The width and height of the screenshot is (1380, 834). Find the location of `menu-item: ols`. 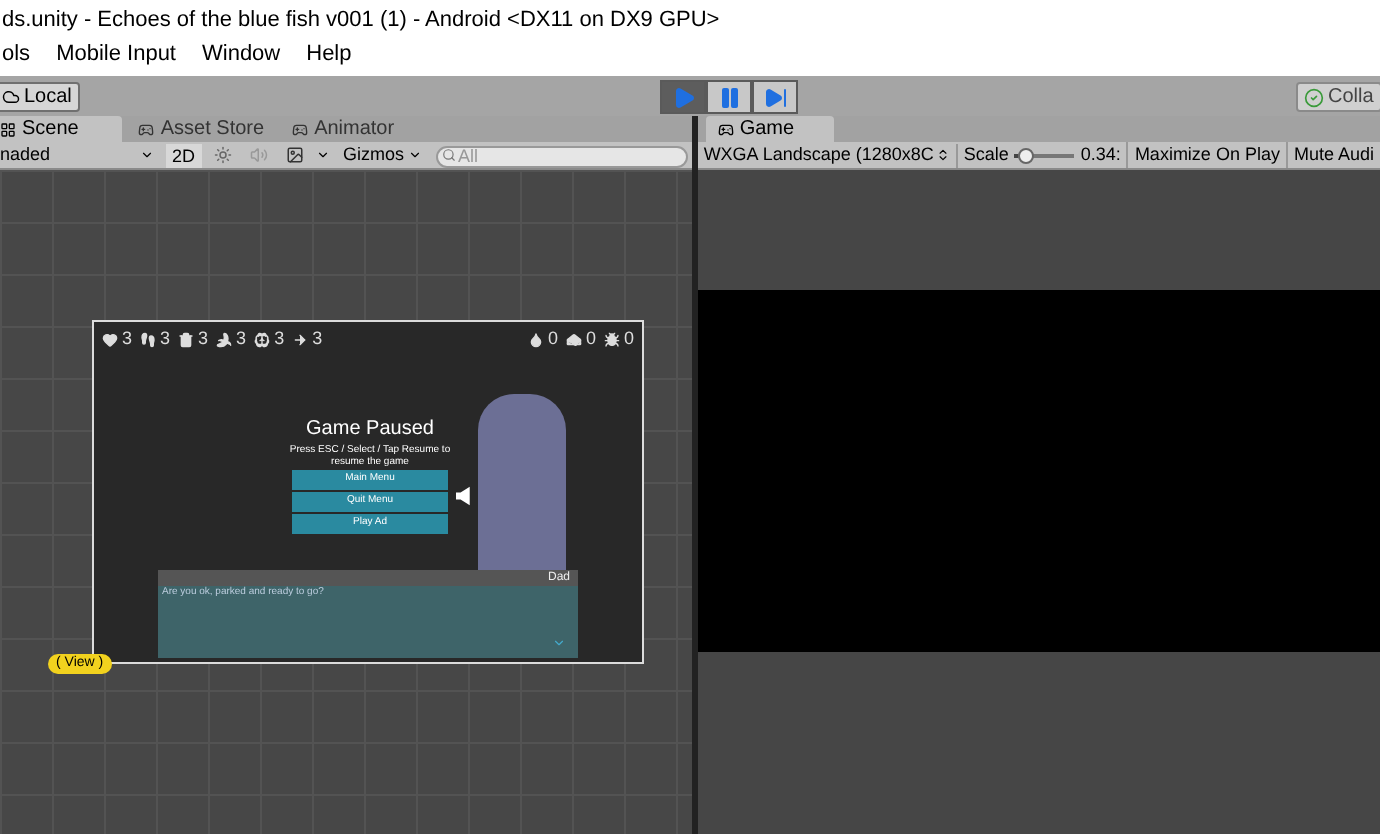

menu-item: ols is located at coordinates (16, 54).